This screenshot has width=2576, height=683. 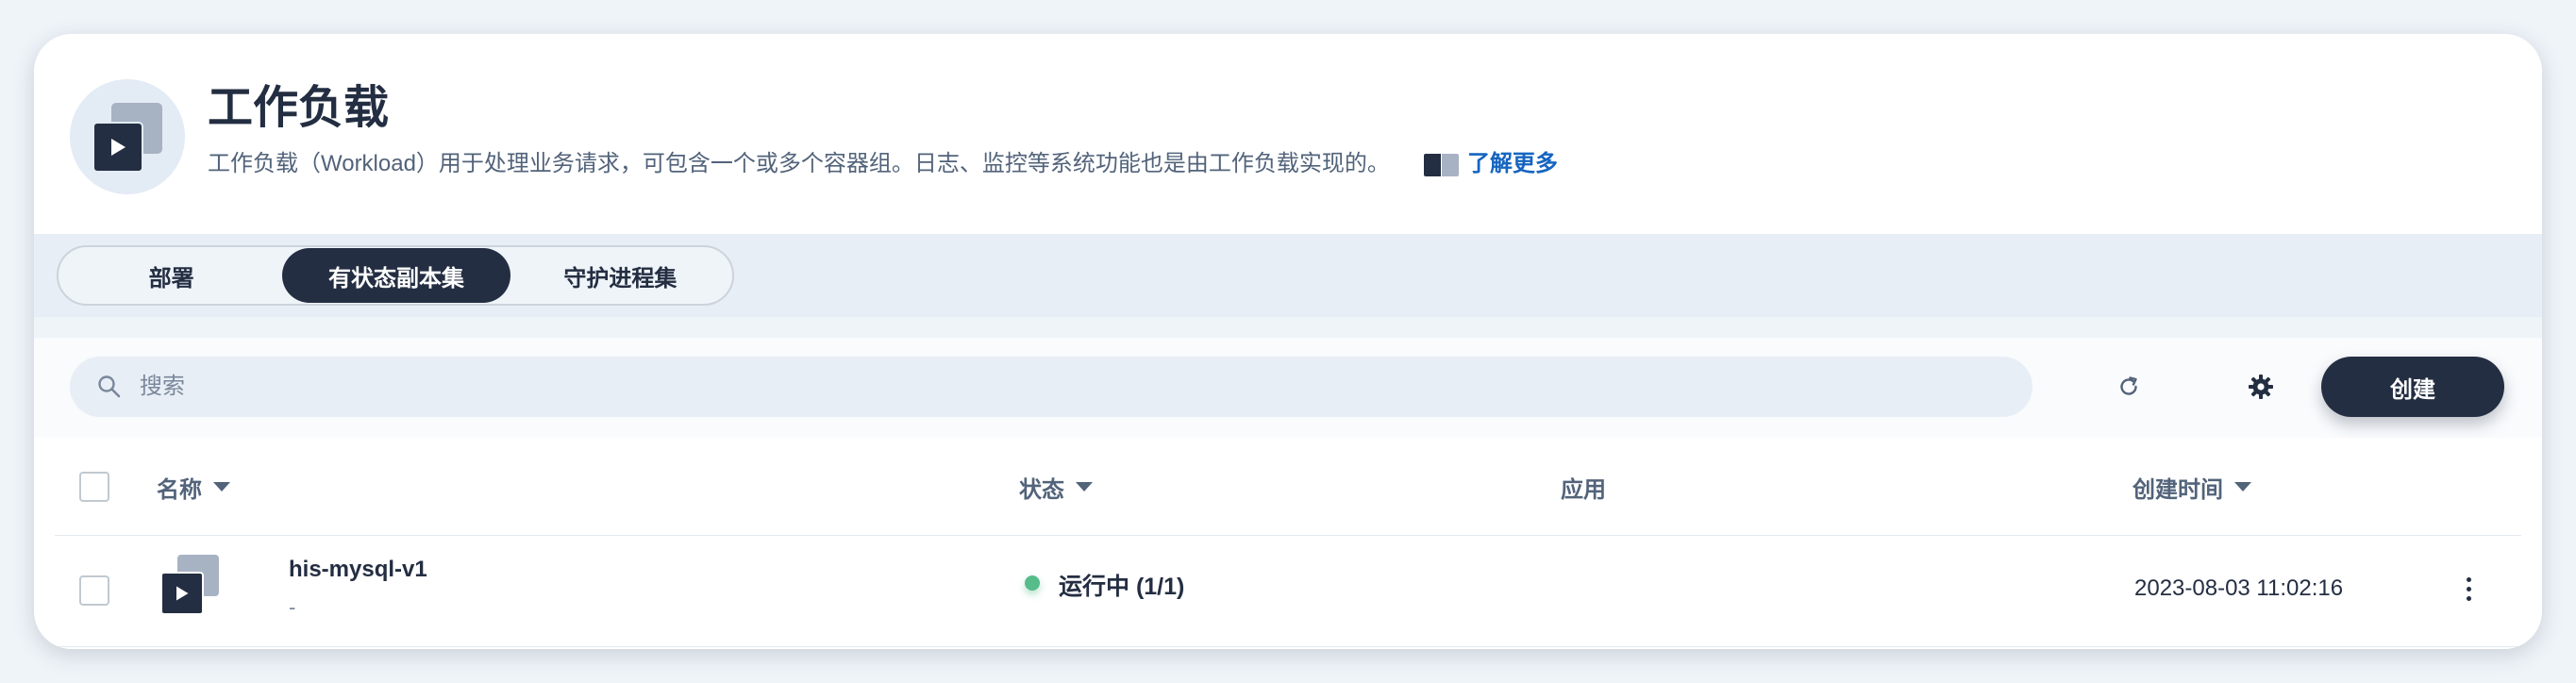 I want to click on workload-type-tabs: 部署 有状态副本集 守护进程集, so click(x=395, y=275).